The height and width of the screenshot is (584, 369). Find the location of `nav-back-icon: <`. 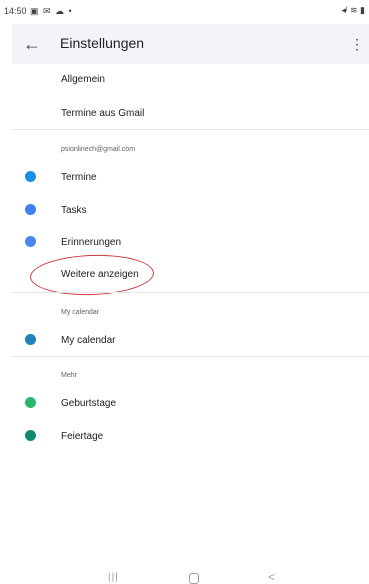

nav-back-icon: < is located at coordinates (271, 577).